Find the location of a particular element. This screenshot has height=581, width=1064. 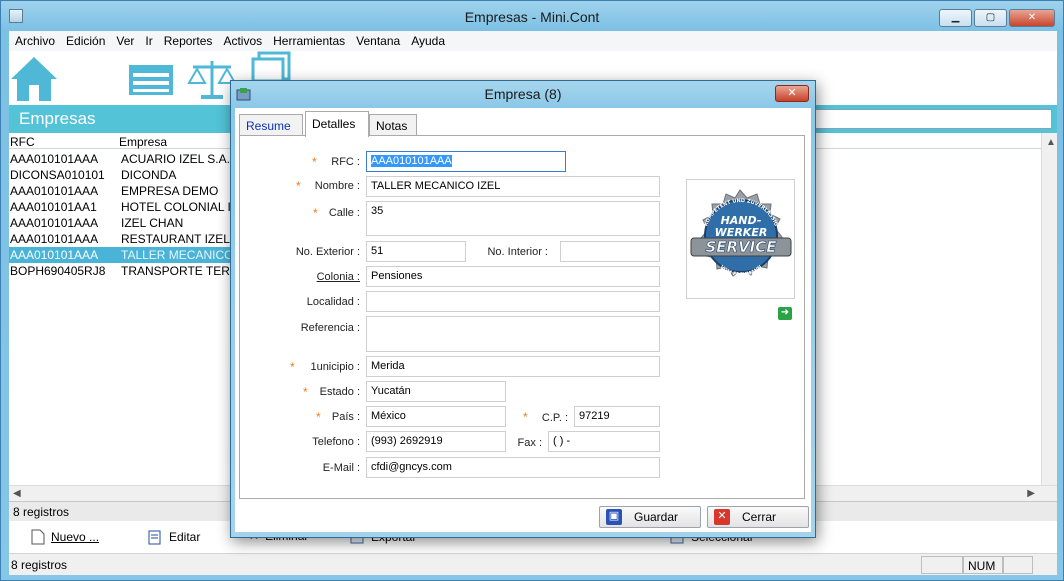

no-interior-field is located at coordinates (610, 251).